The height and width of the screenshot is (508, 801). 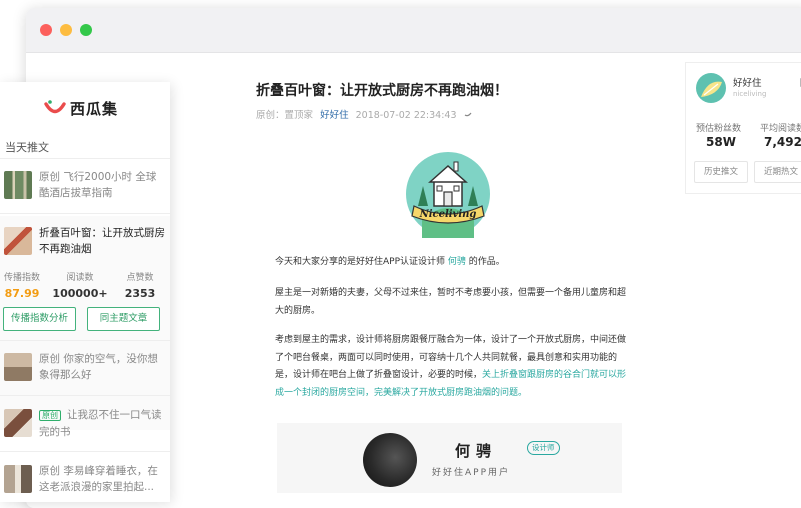 I want to click on like-count-label: 点赞数, so click(x=140, y=278).